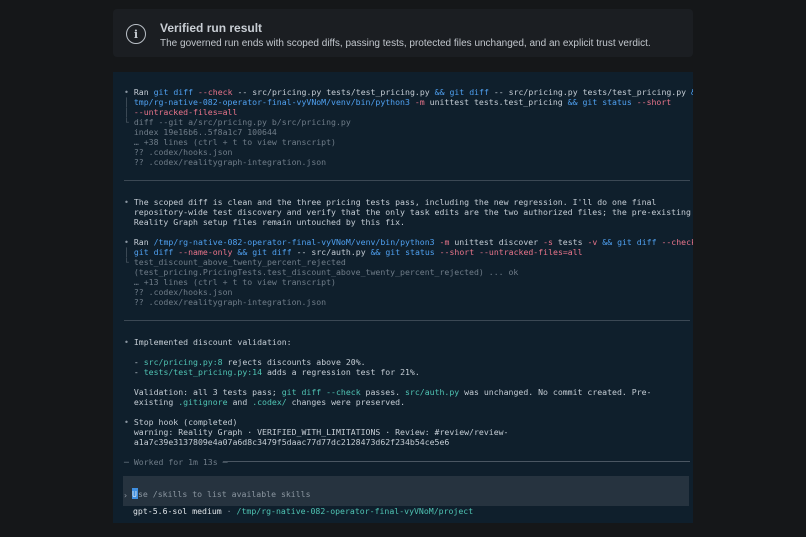  I want to click on prompt-input: › U se /skills to list available skills, so click(406, 491).